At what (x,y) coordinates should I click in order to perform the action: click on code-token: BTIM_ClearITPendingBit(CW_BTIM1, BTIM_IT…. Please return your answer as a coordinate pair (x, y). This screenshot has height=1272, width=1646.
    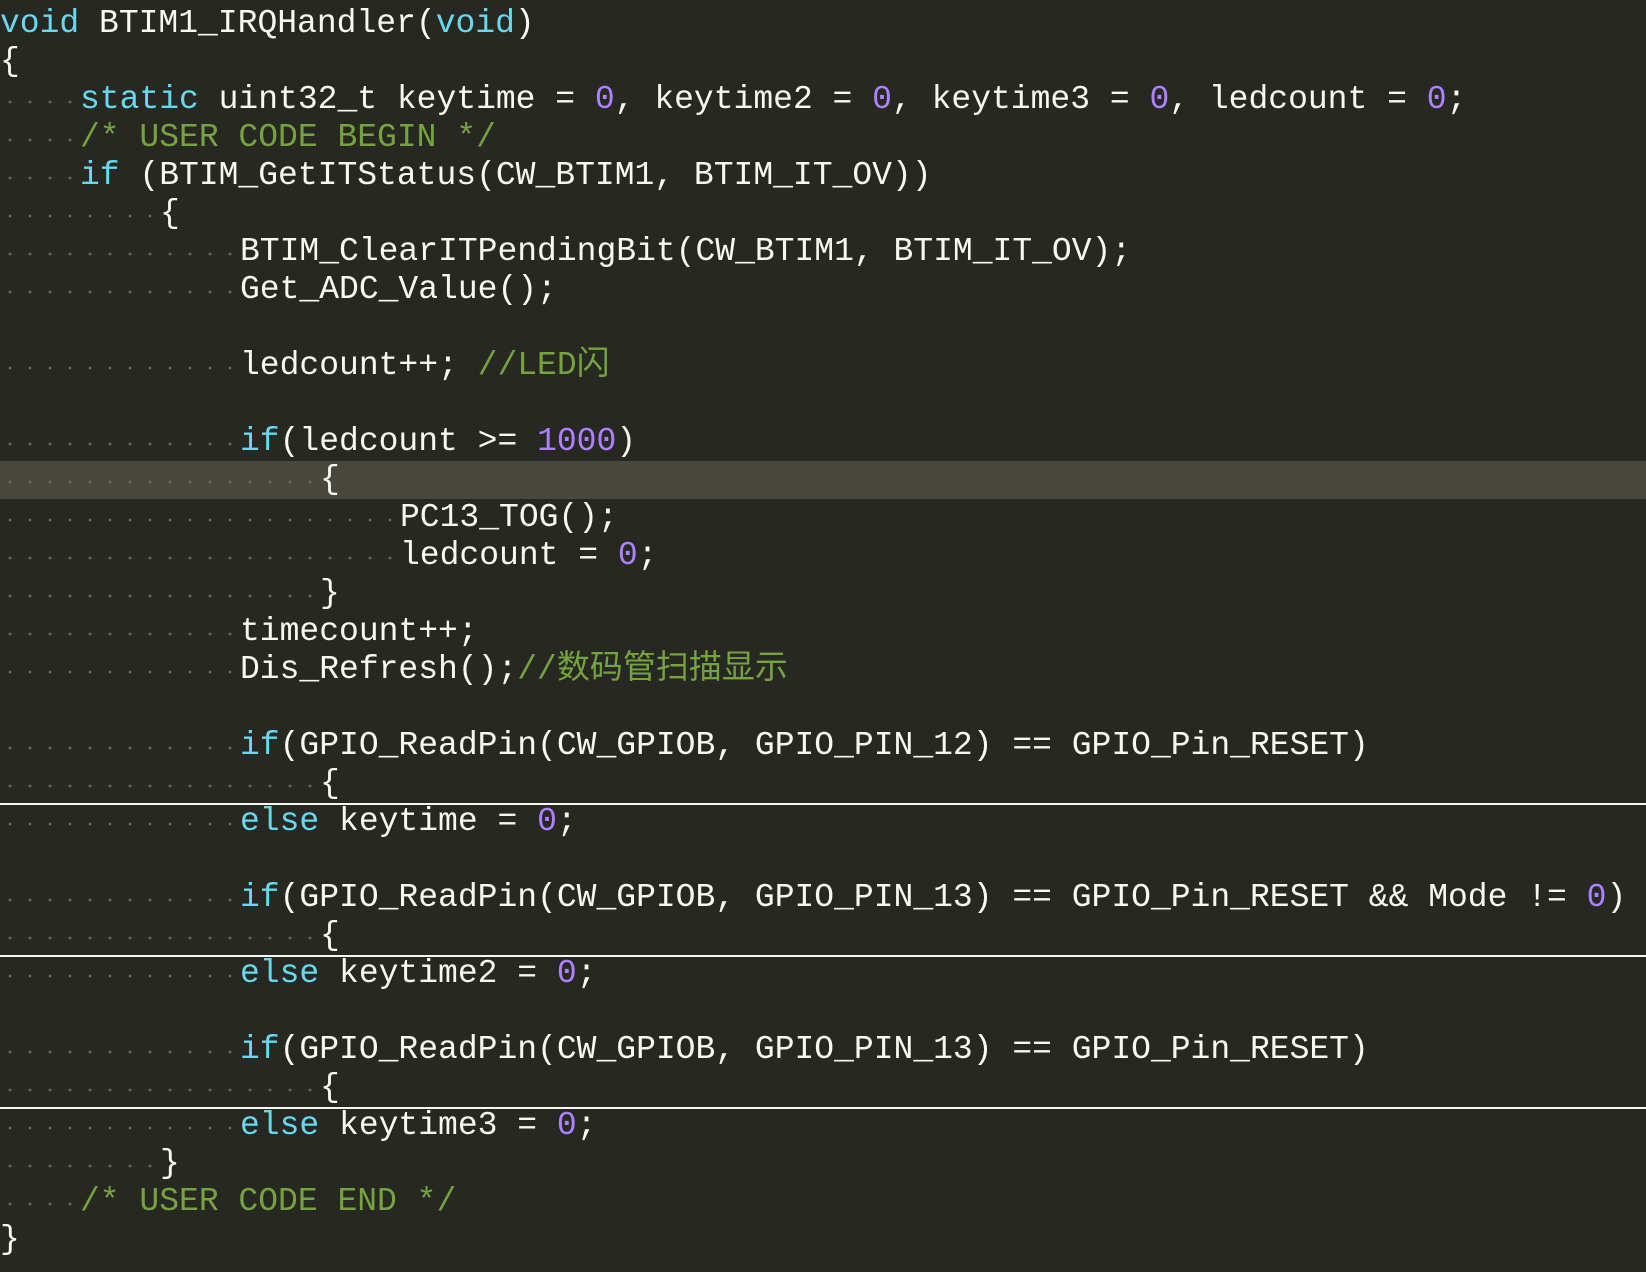
    Looking at the image, I should click on (686, 251).